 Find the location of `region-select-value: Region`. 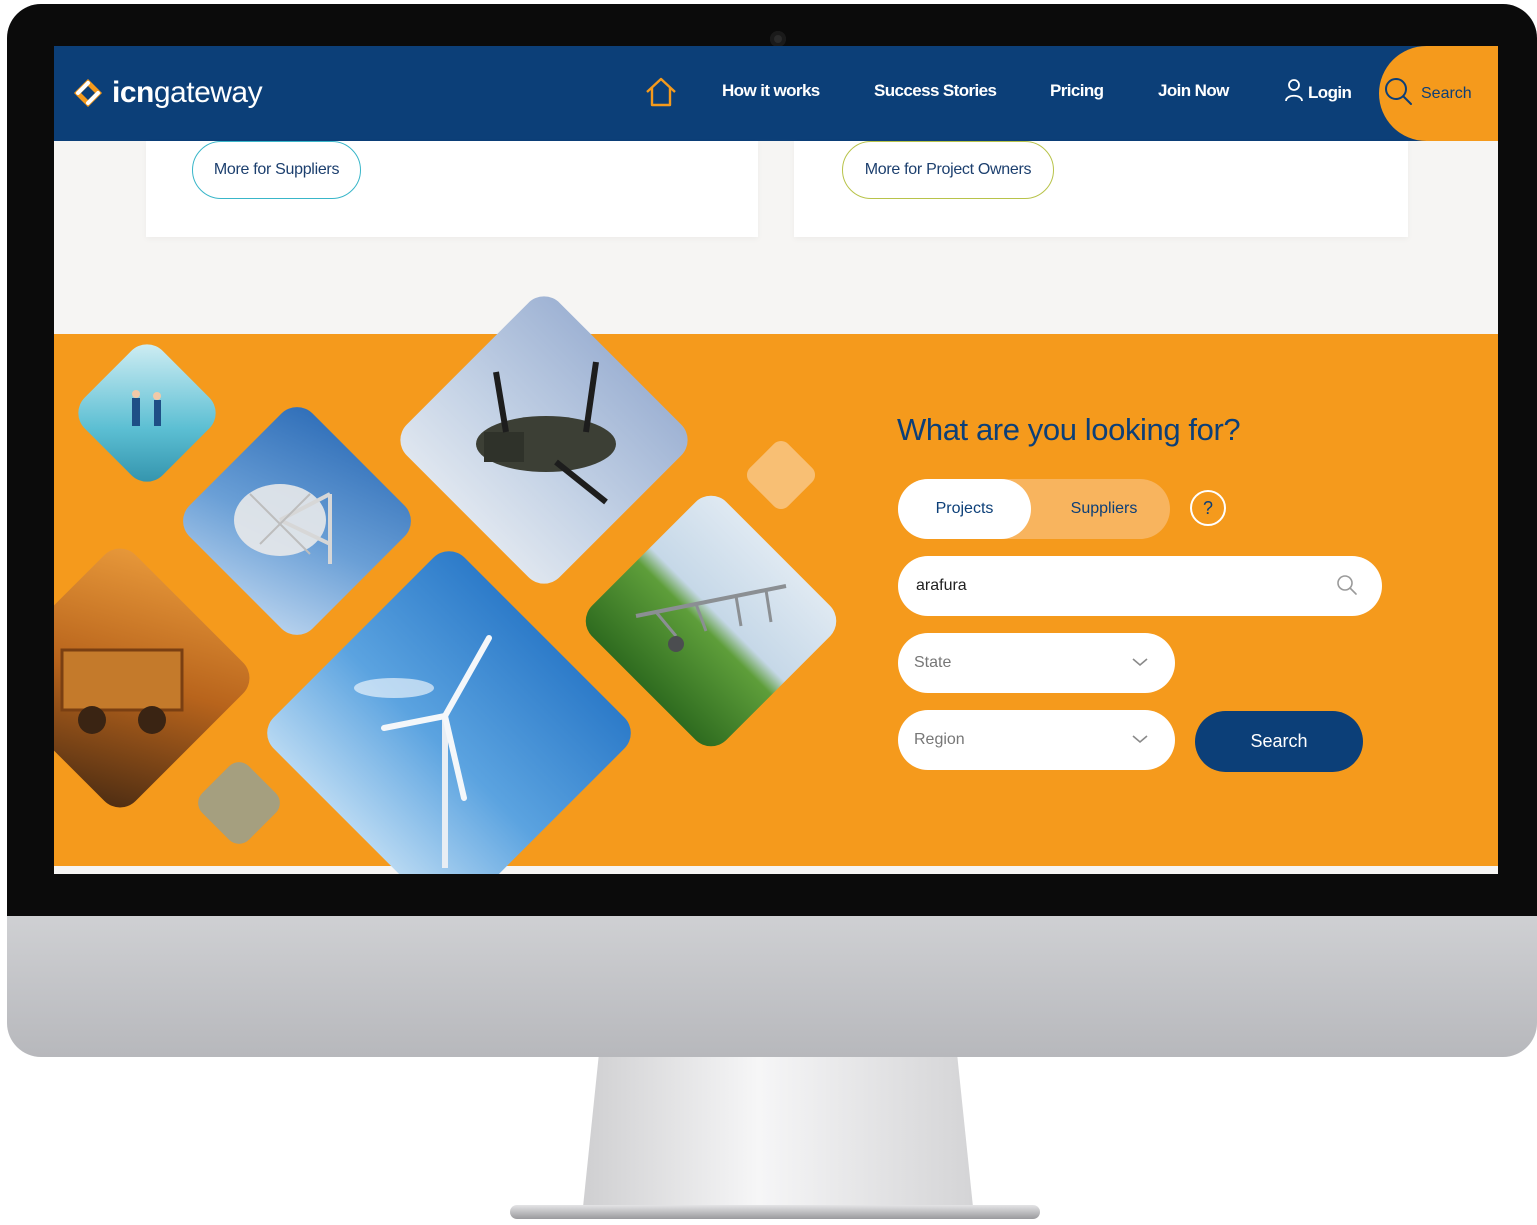

region-select-value: Region is located at coordinates (939, 739).